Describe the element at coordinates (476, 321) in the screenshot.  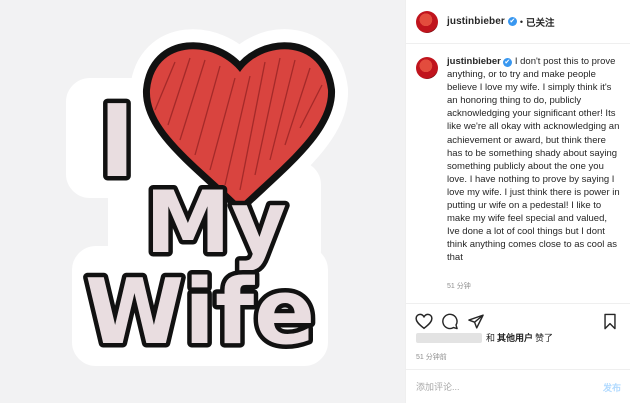
I see `share-icon` at that location.